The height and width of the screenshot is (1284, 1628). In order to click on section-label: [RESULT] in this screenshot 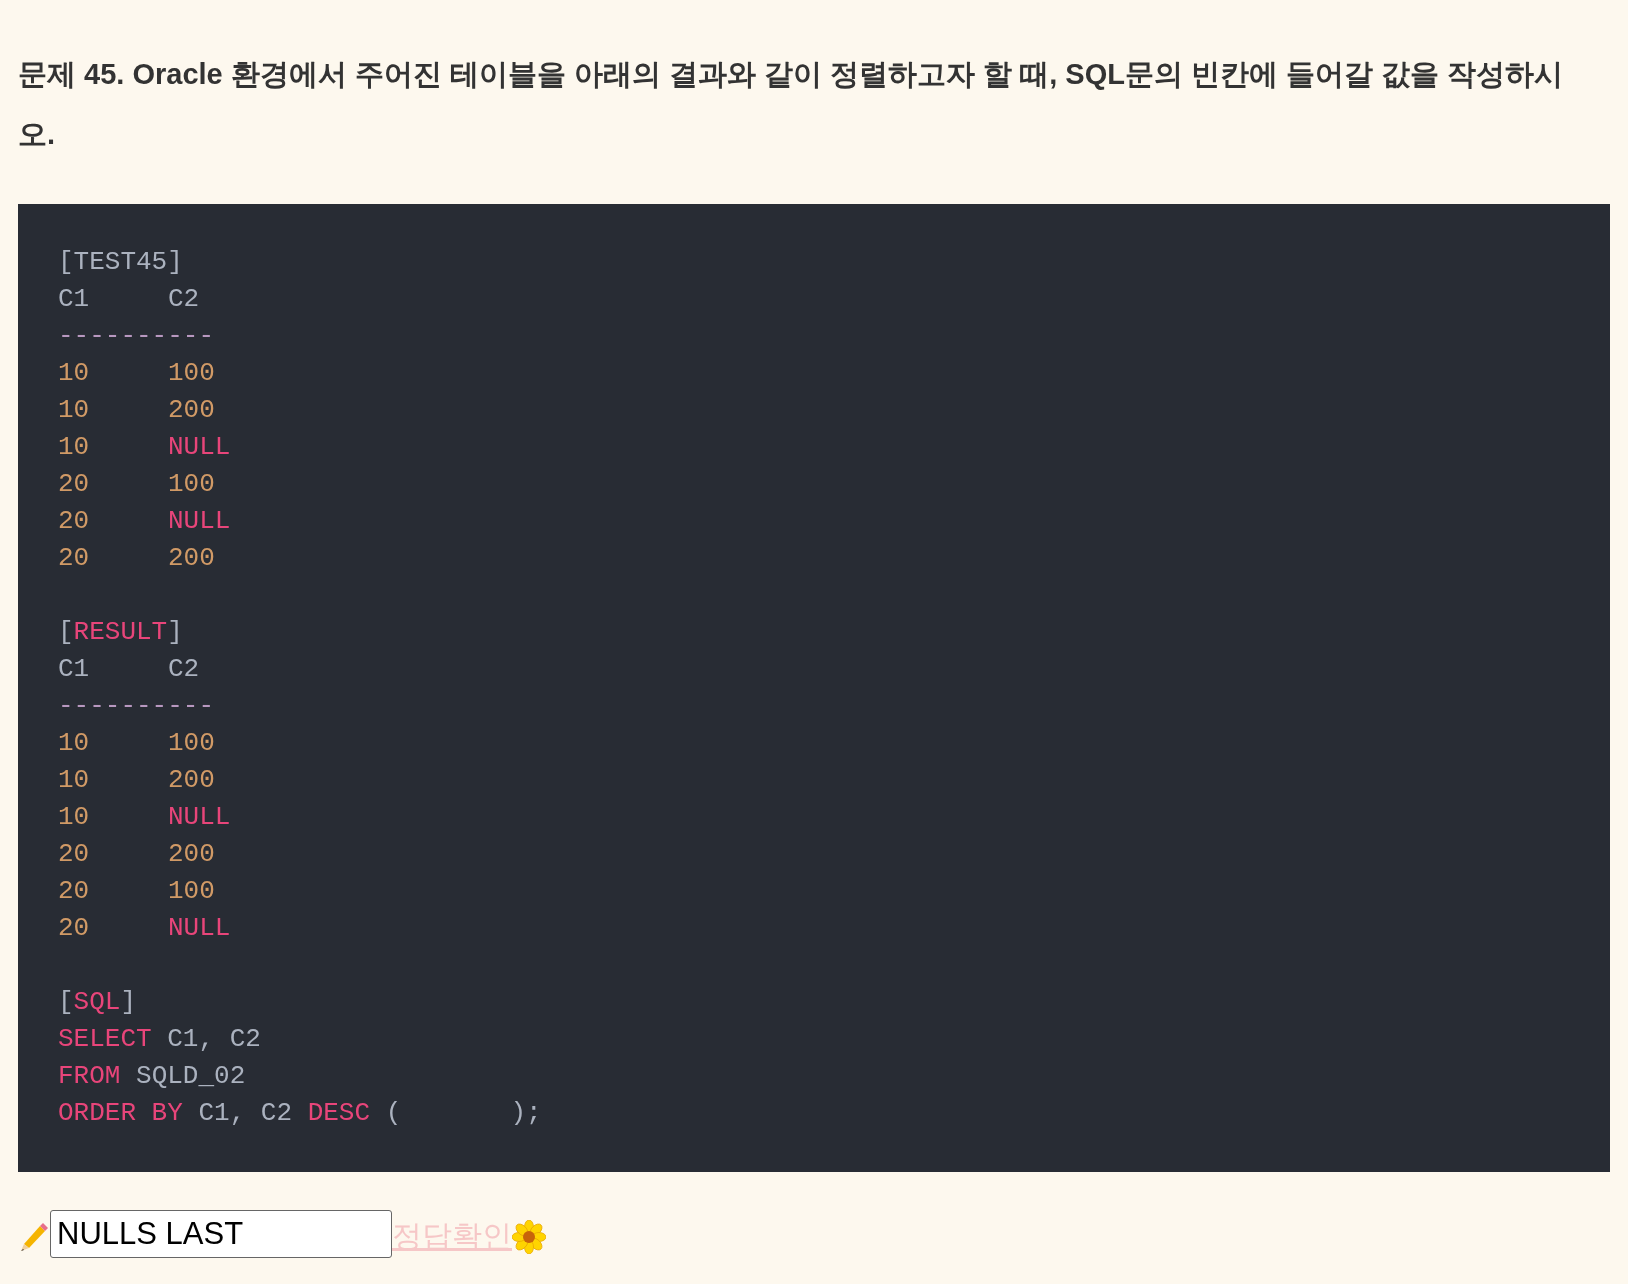, I will do `click(120, 632)`.